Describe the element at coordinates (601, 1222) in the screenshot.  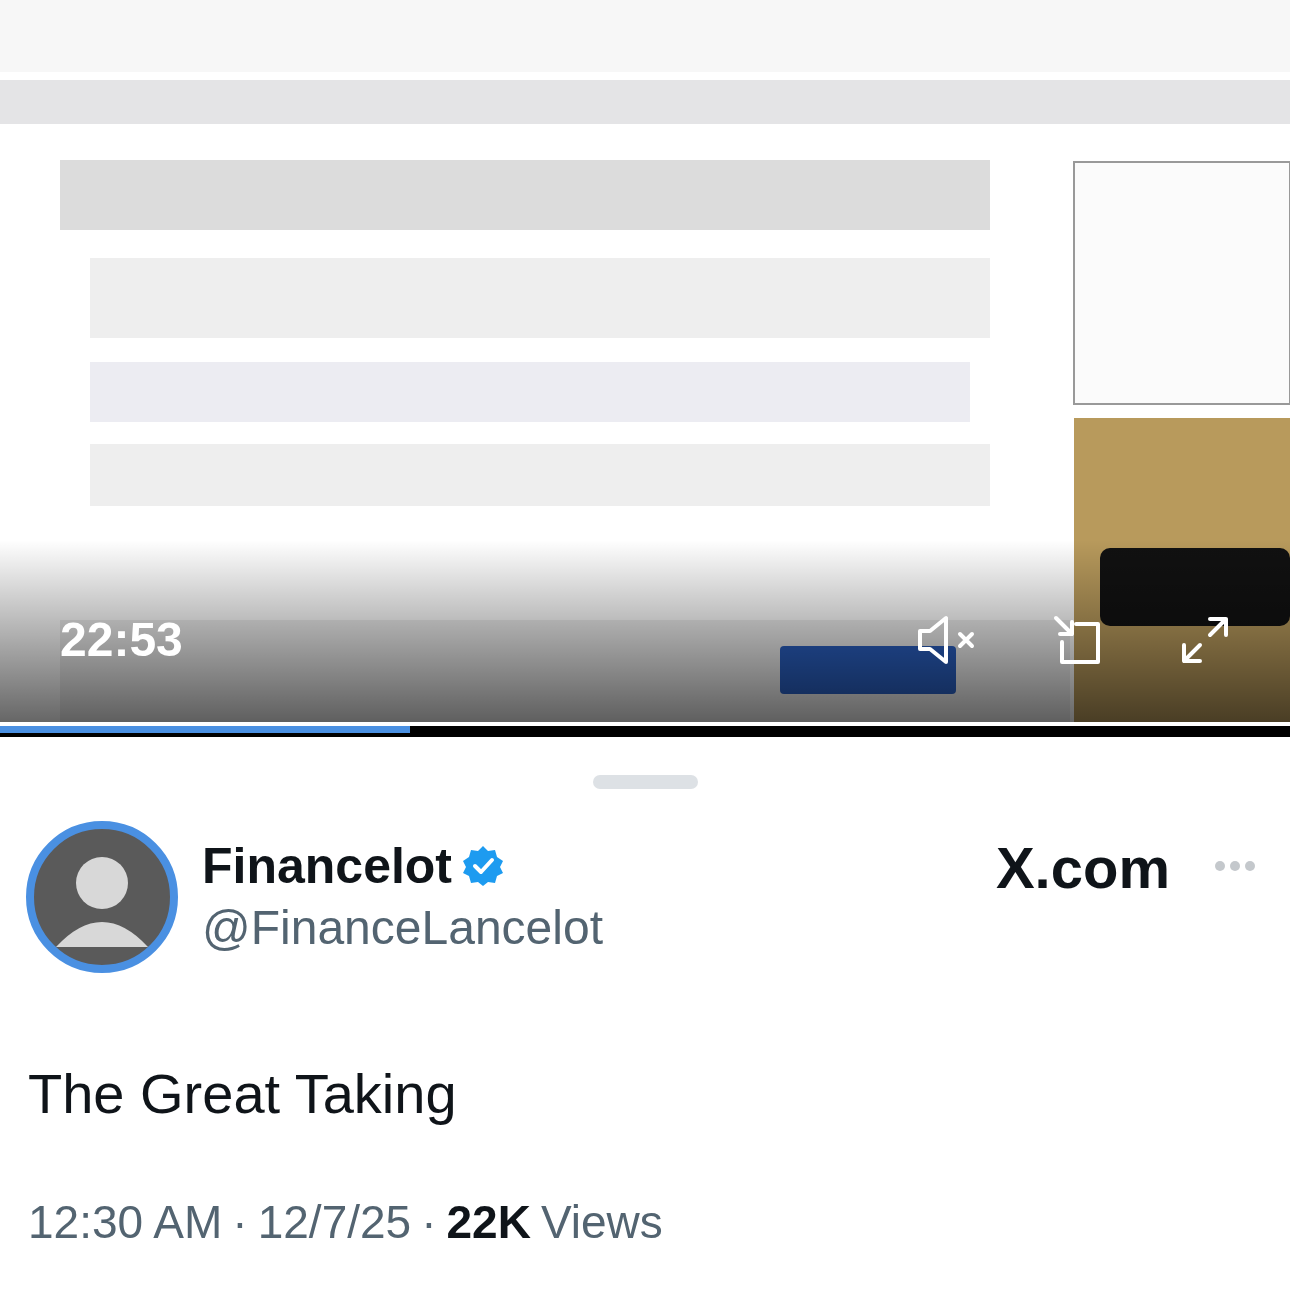
I see `views-label: Views` at that location.